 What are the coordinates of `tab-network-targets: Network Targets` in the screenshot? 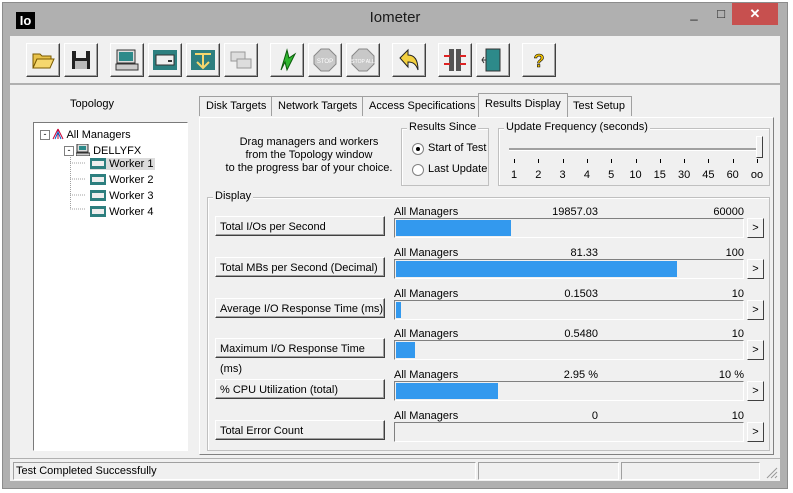 It's located at (318, 106).